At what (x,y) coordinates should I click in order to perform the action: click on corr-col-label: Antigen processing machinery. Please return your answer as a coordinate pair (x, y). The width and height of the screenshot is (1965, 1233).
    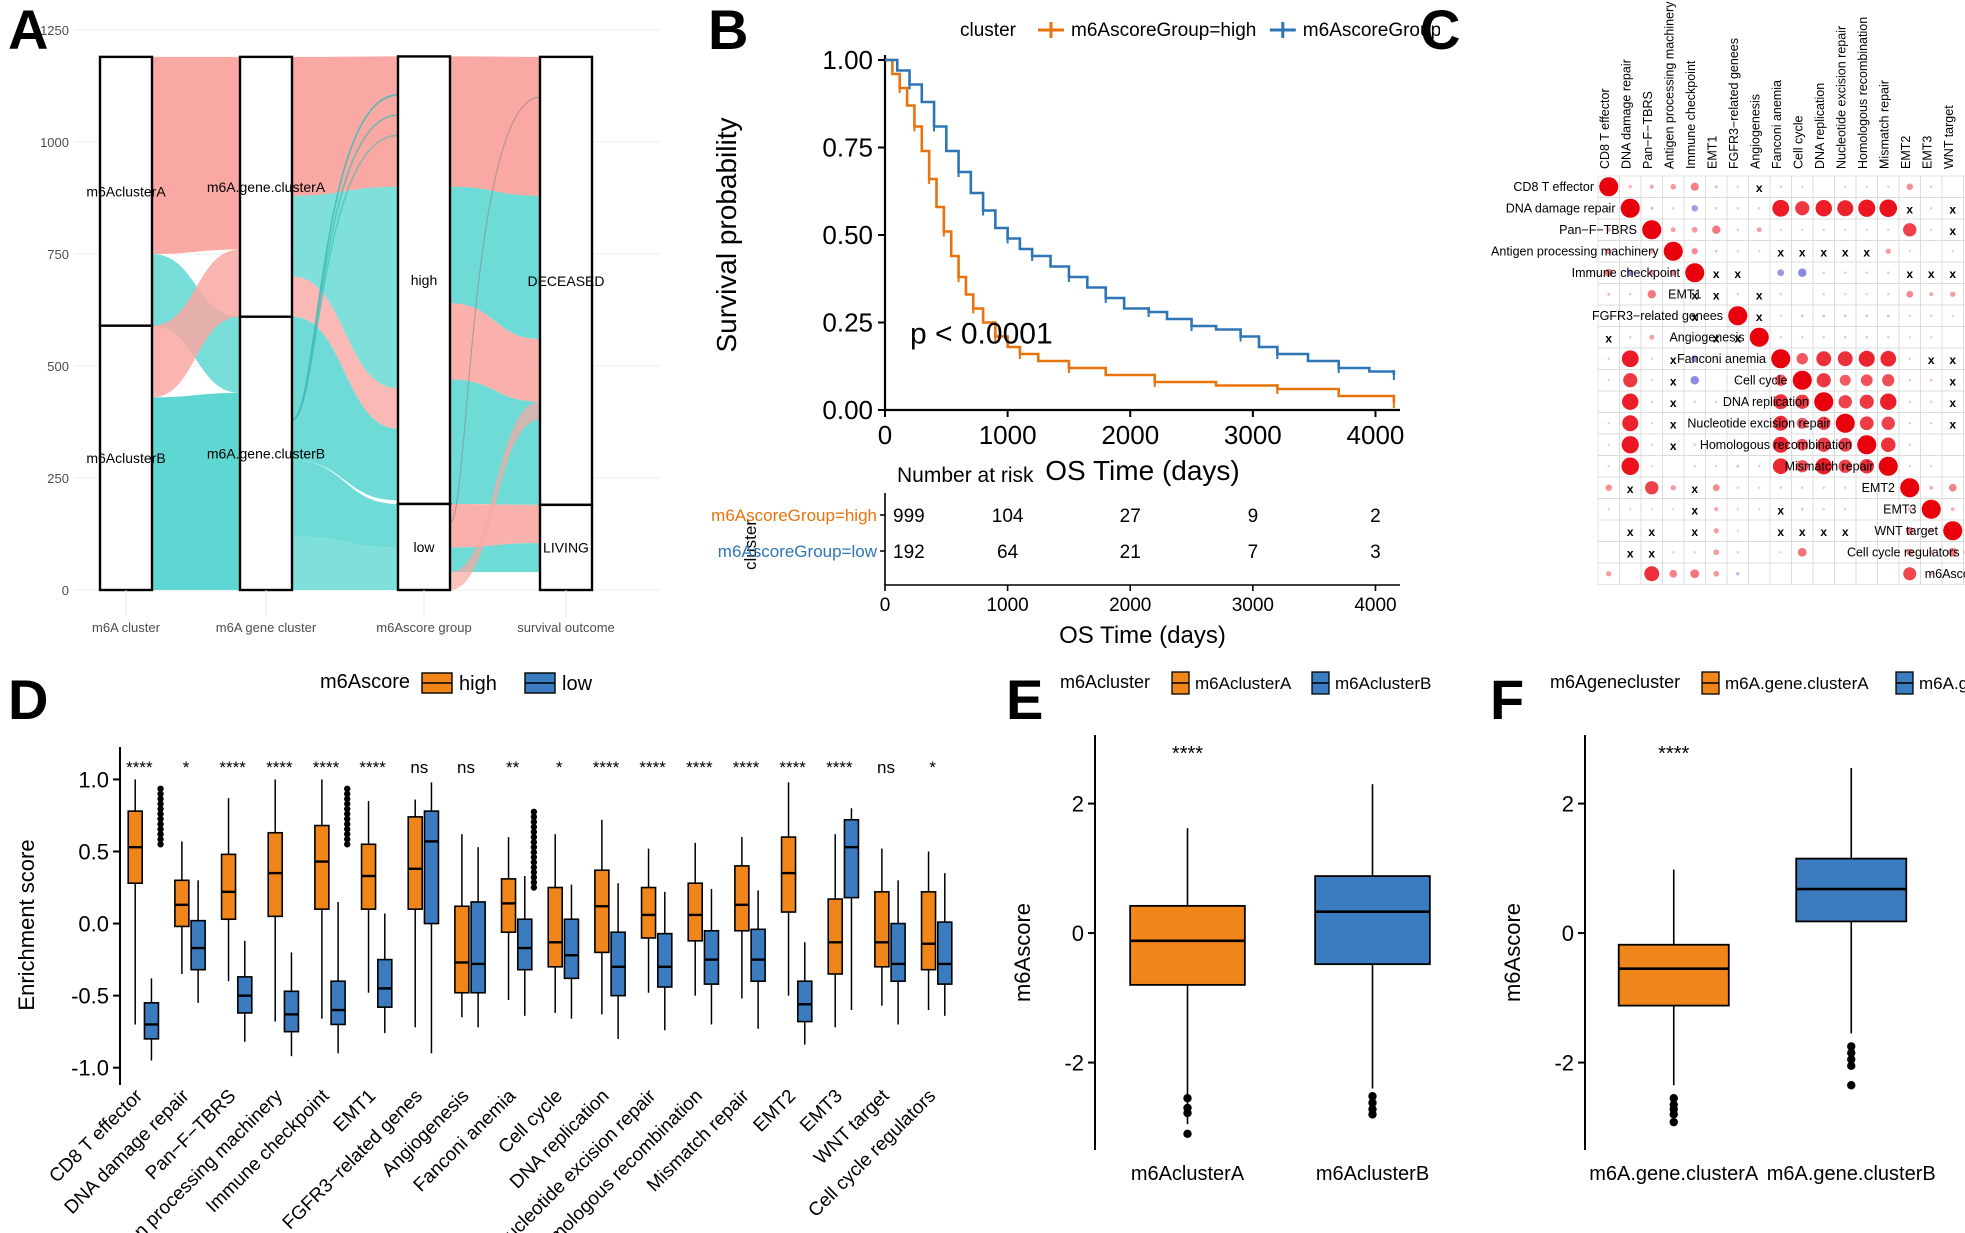
    Looking at the image, I should click on (1669, 85).